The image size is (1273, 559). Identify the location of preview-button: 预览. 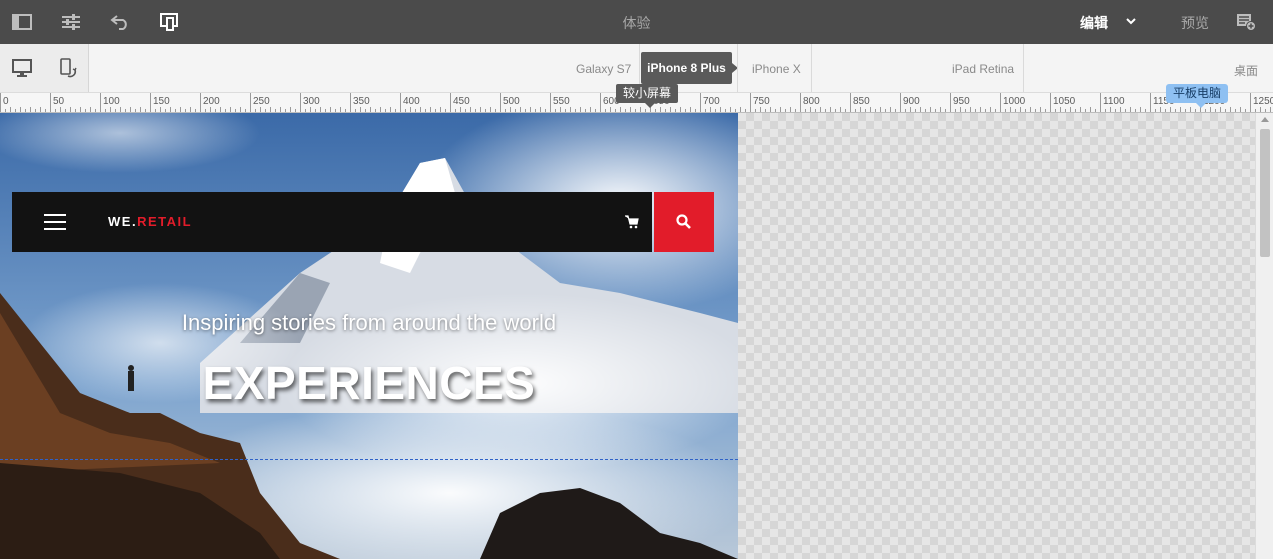
(1195, 23).